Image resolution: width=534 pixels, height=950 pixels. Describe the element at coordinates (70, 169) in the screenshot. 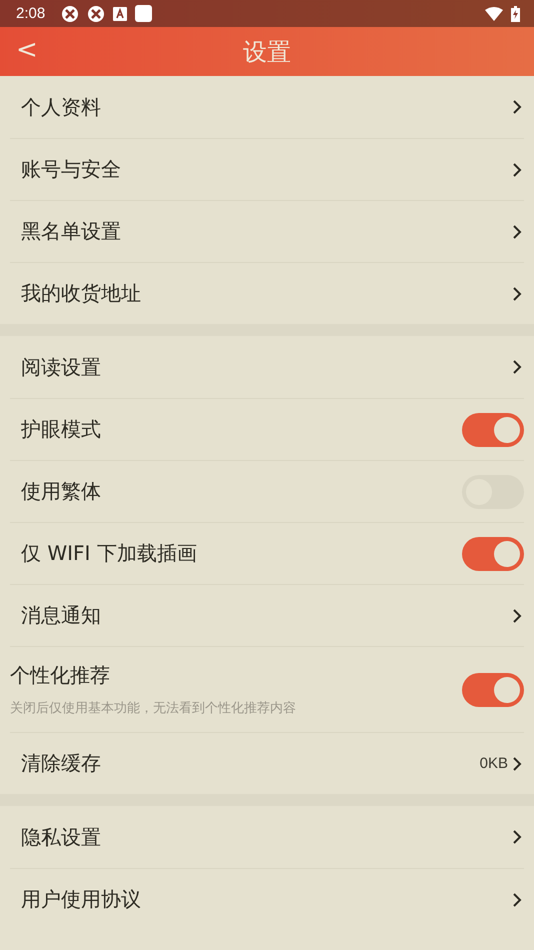

I see `setting-label: 账号与安全` at that location.